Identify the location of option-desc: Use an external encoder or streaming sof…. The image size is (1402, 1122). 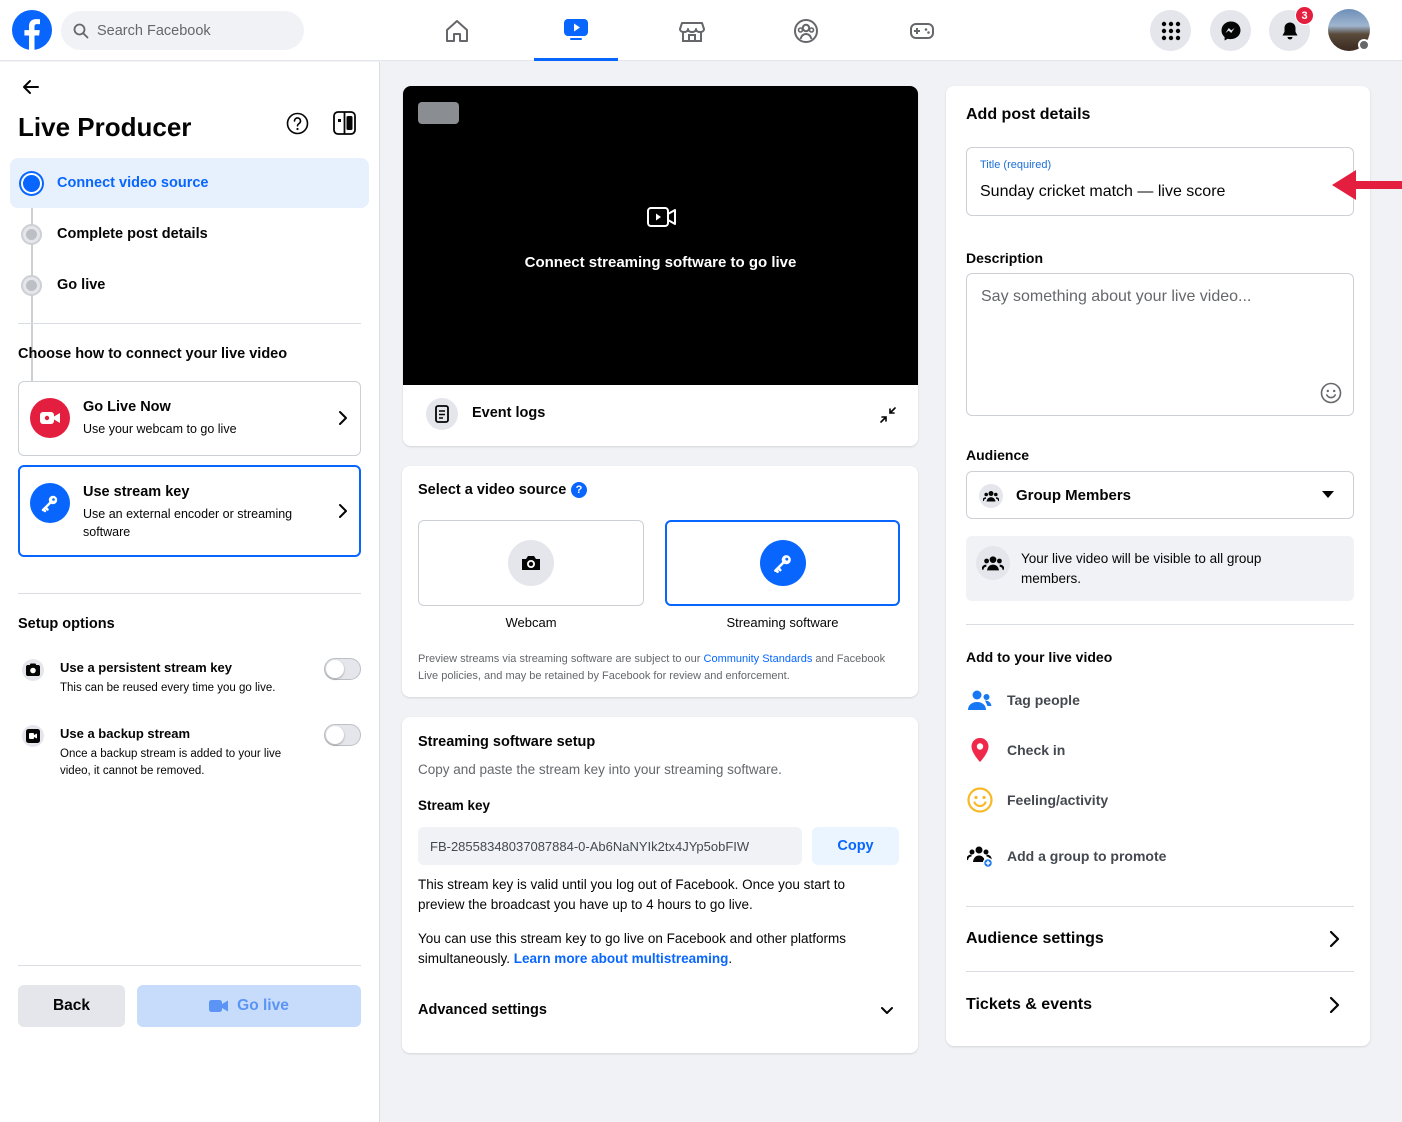
(188, 523).